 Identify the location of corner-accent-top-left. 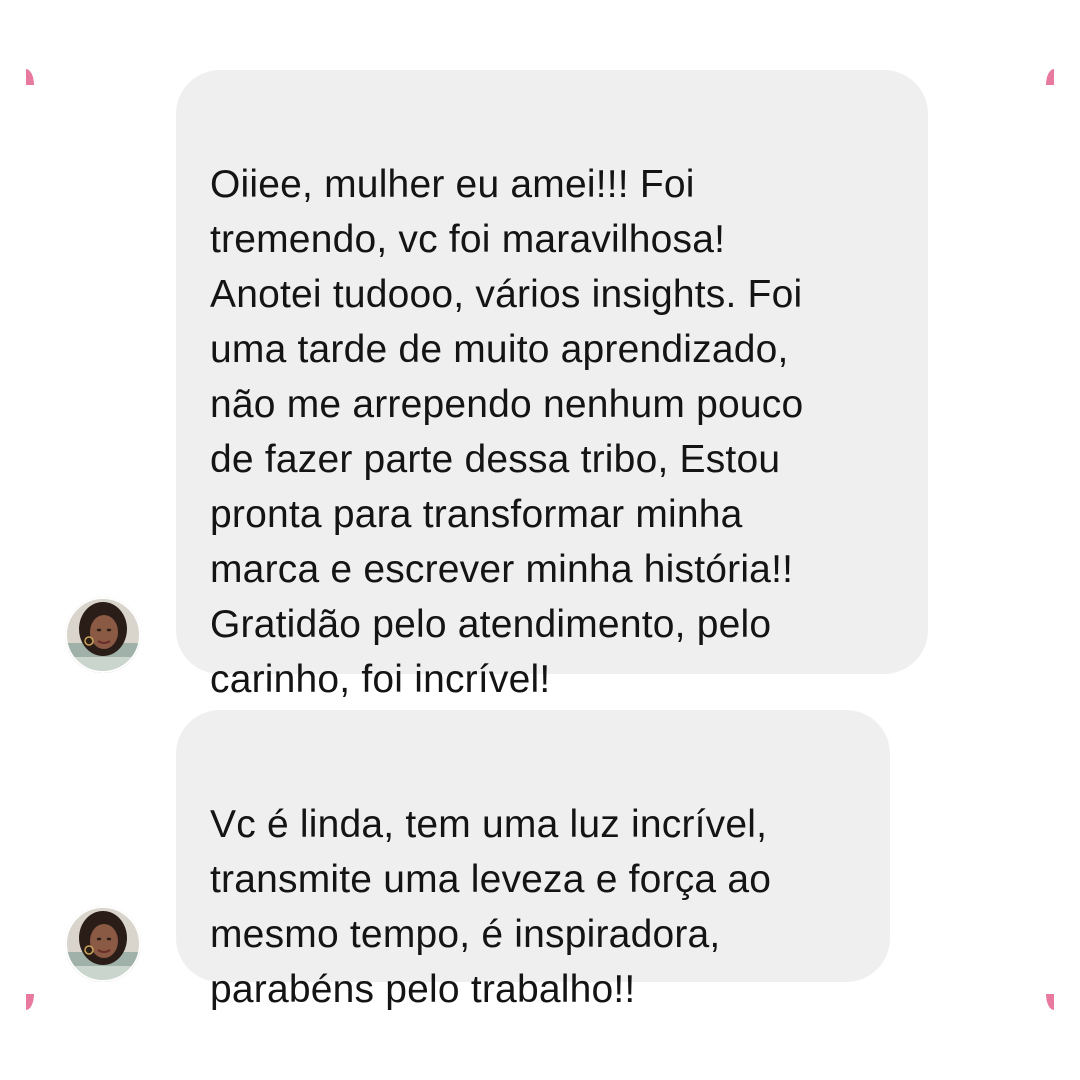
(30, 77).